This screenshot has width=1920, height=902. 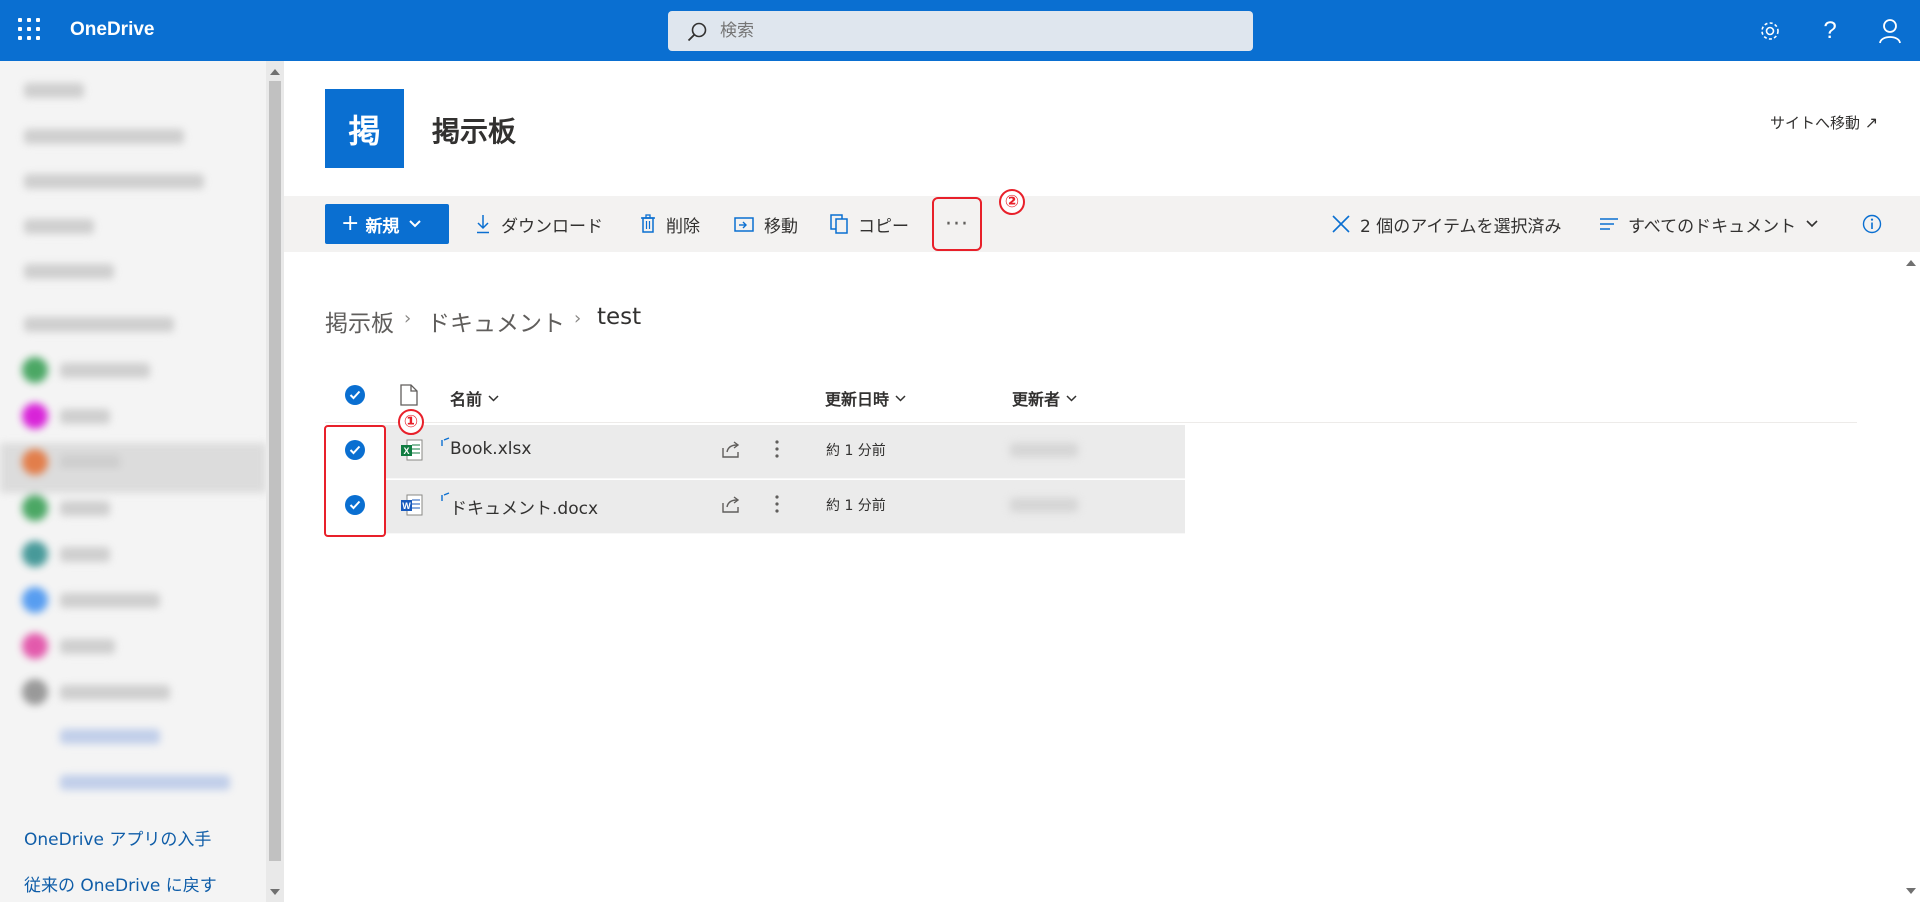 I want to click on copy-button: コピー, so click(x=869, y=224).